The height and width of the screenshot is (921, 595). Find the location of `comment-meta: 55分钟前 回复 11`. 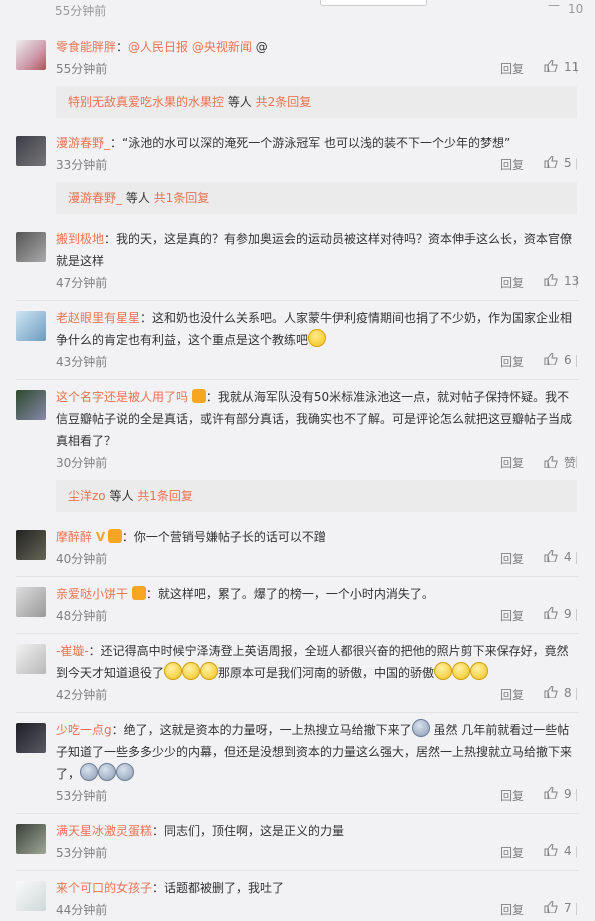

comment-meta: 55分钟前 回复 11 is located at coordinates (325, 69).